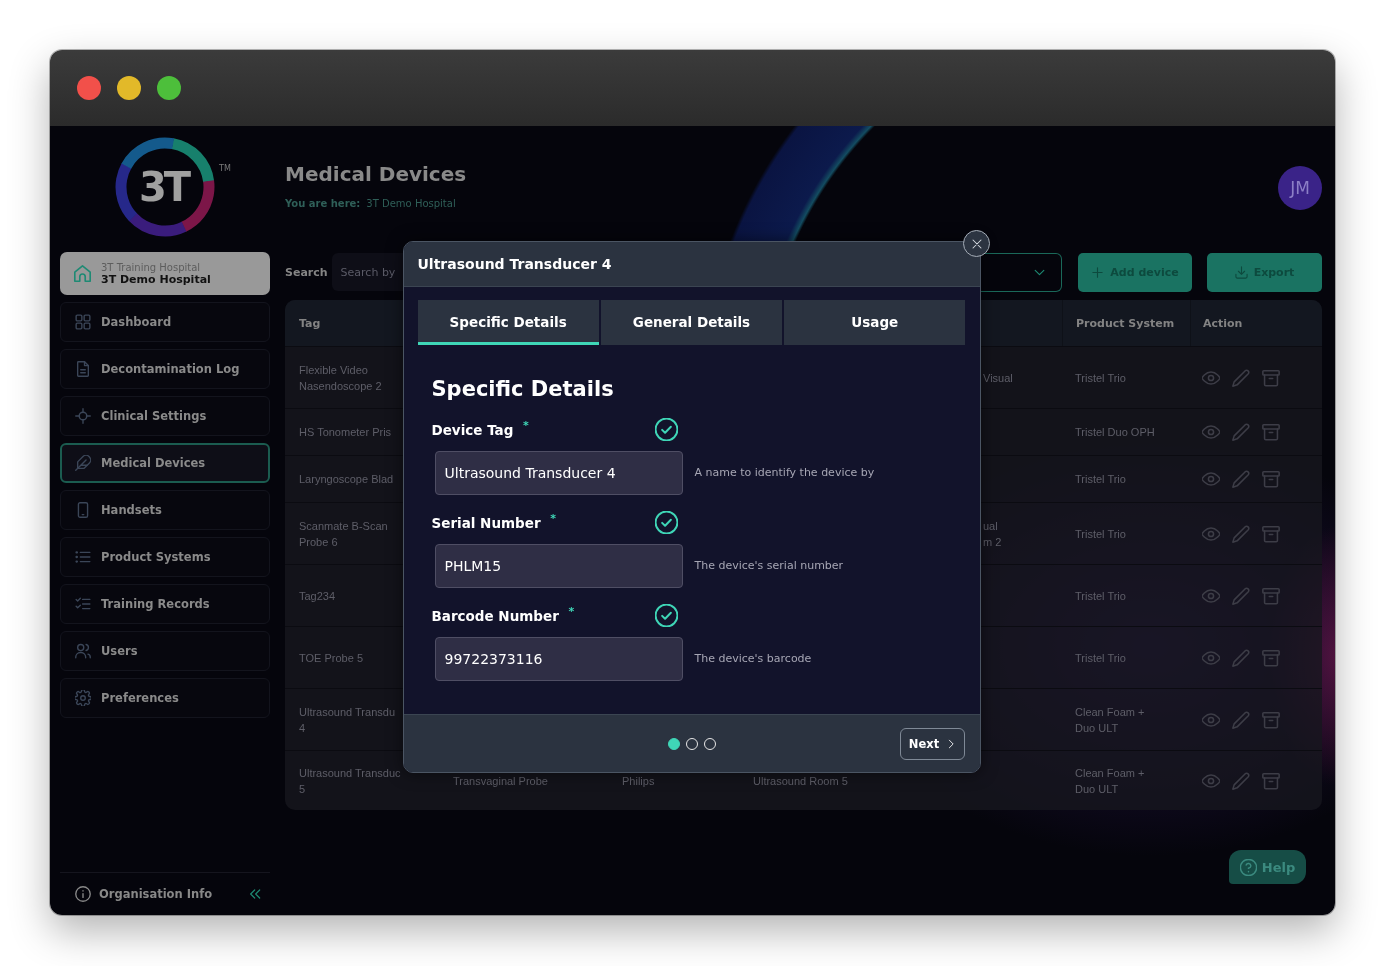 The height and width of the screenshot is (966, 1385). I want to click on device-tag-text: Scanmate B-Scan Probe 6, so click(343, 534).